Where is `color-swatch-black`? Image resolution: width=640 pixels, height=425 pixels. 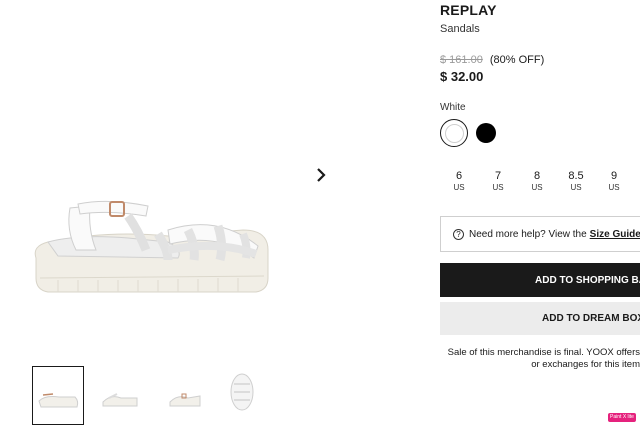
color-swatch-black is located at coordinates (486, 133).